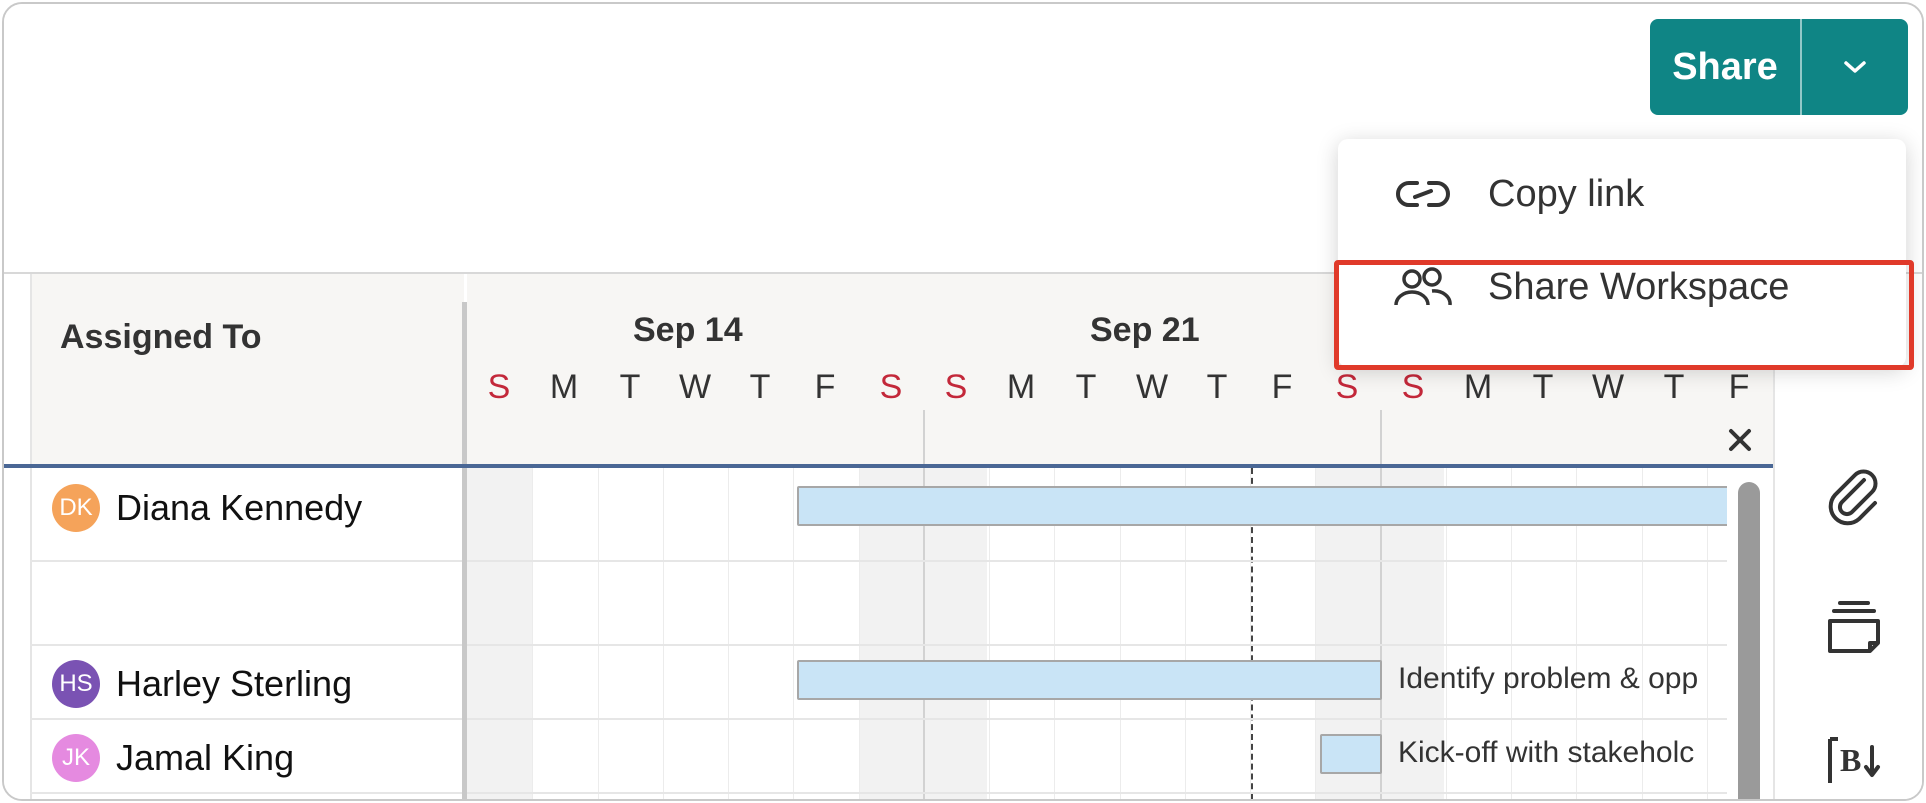 The image size is (1926, 803). What do you see at coordinates (1566, 193) in the screenshot?
I see `menu-item-label: Copy link` at bounding box center [1566, 193].